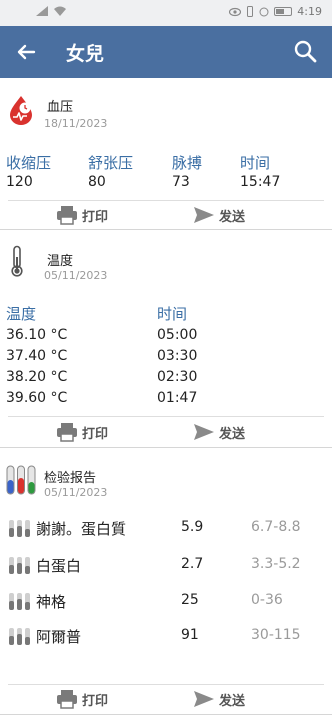  I want to click on lab-row-value: 91, so click(190, 635).